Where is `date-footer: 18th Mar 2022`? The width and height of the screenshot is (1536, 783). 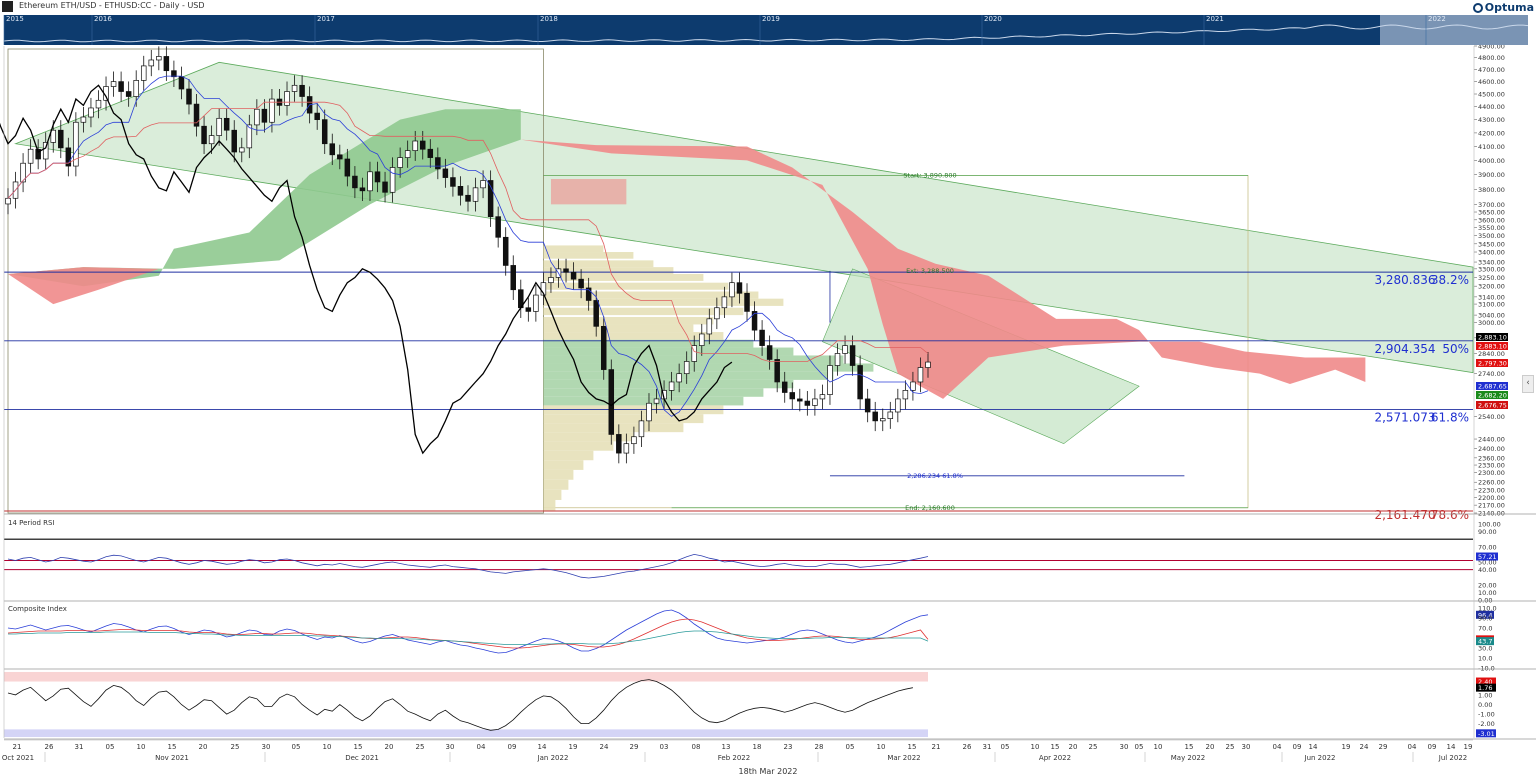 date-footer: 18th Mar 2022 is located at coordinates (768, 771).